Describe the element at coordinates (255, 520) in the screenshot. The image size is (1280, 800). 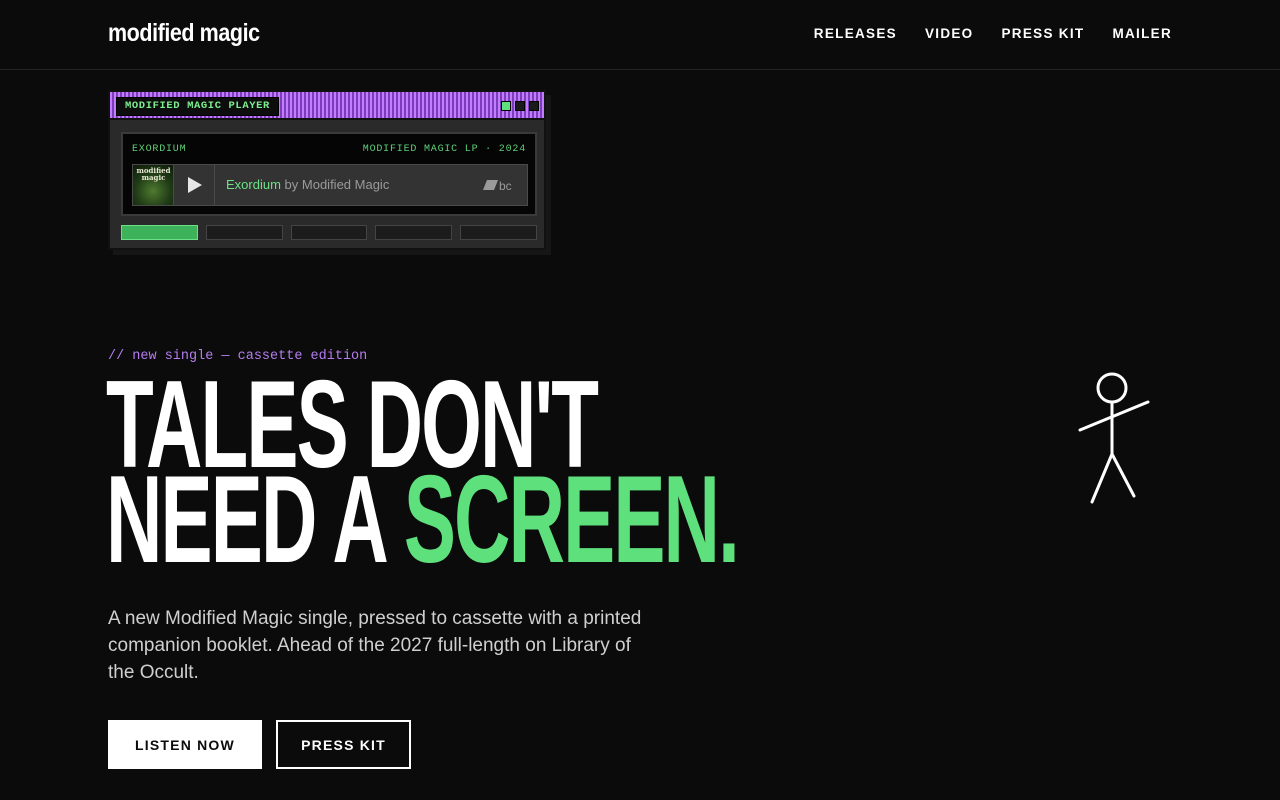
I see `headline-line-2-start: NEED A` at that location.